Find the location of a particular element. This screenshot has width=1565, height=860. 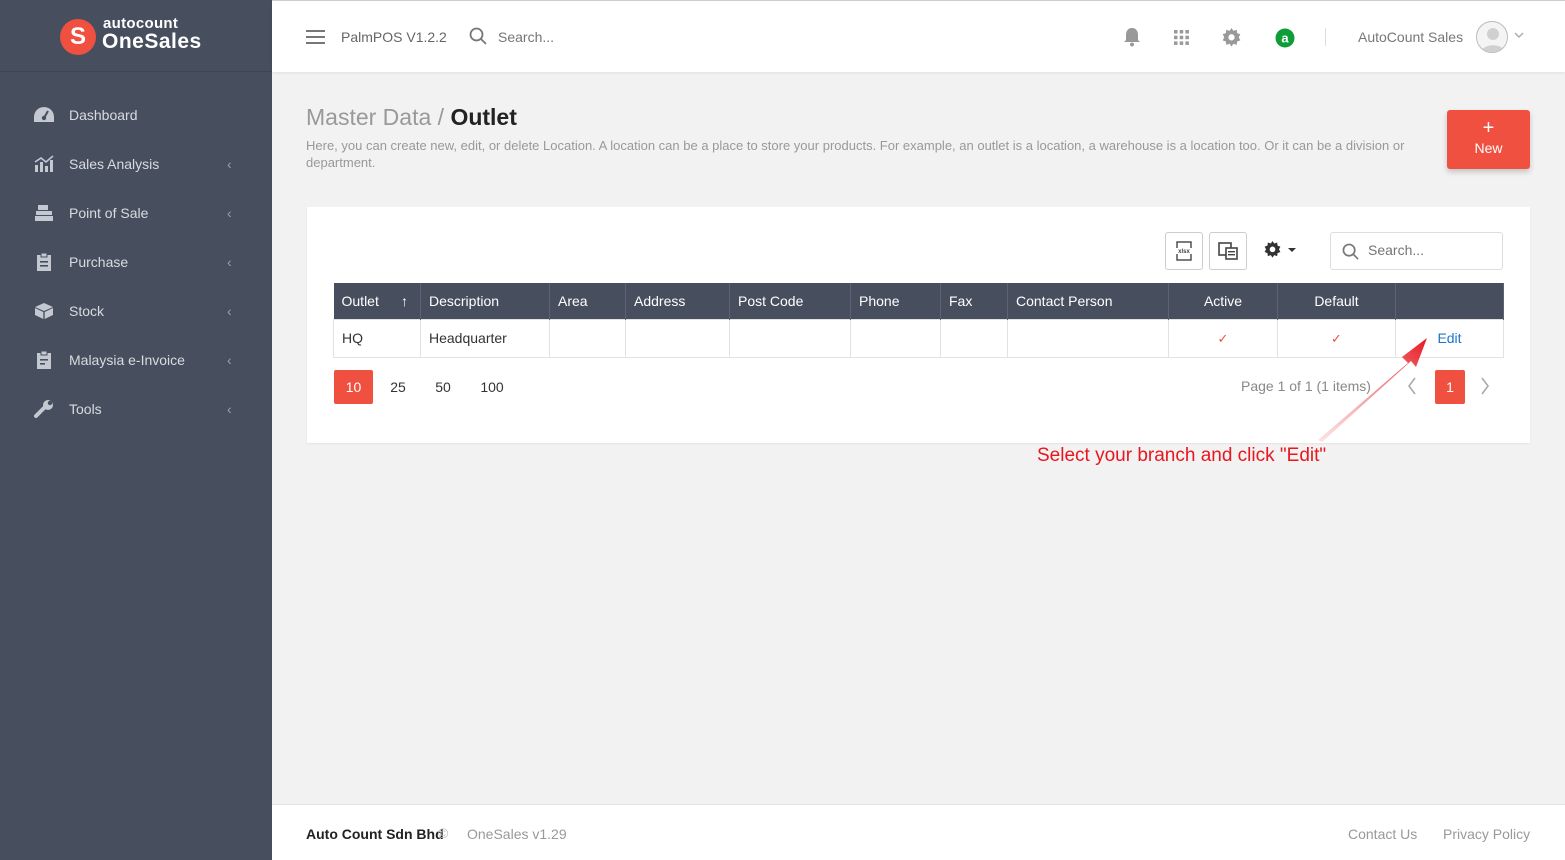

cell-outlet: HQ is located at coordinates (377, 338).